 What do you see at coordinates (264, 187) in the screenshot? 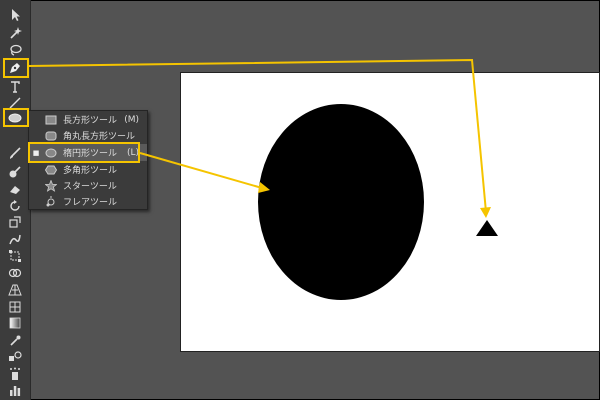
I see `ellipse-callout-arrowhead` at bounding box center [264, 187].